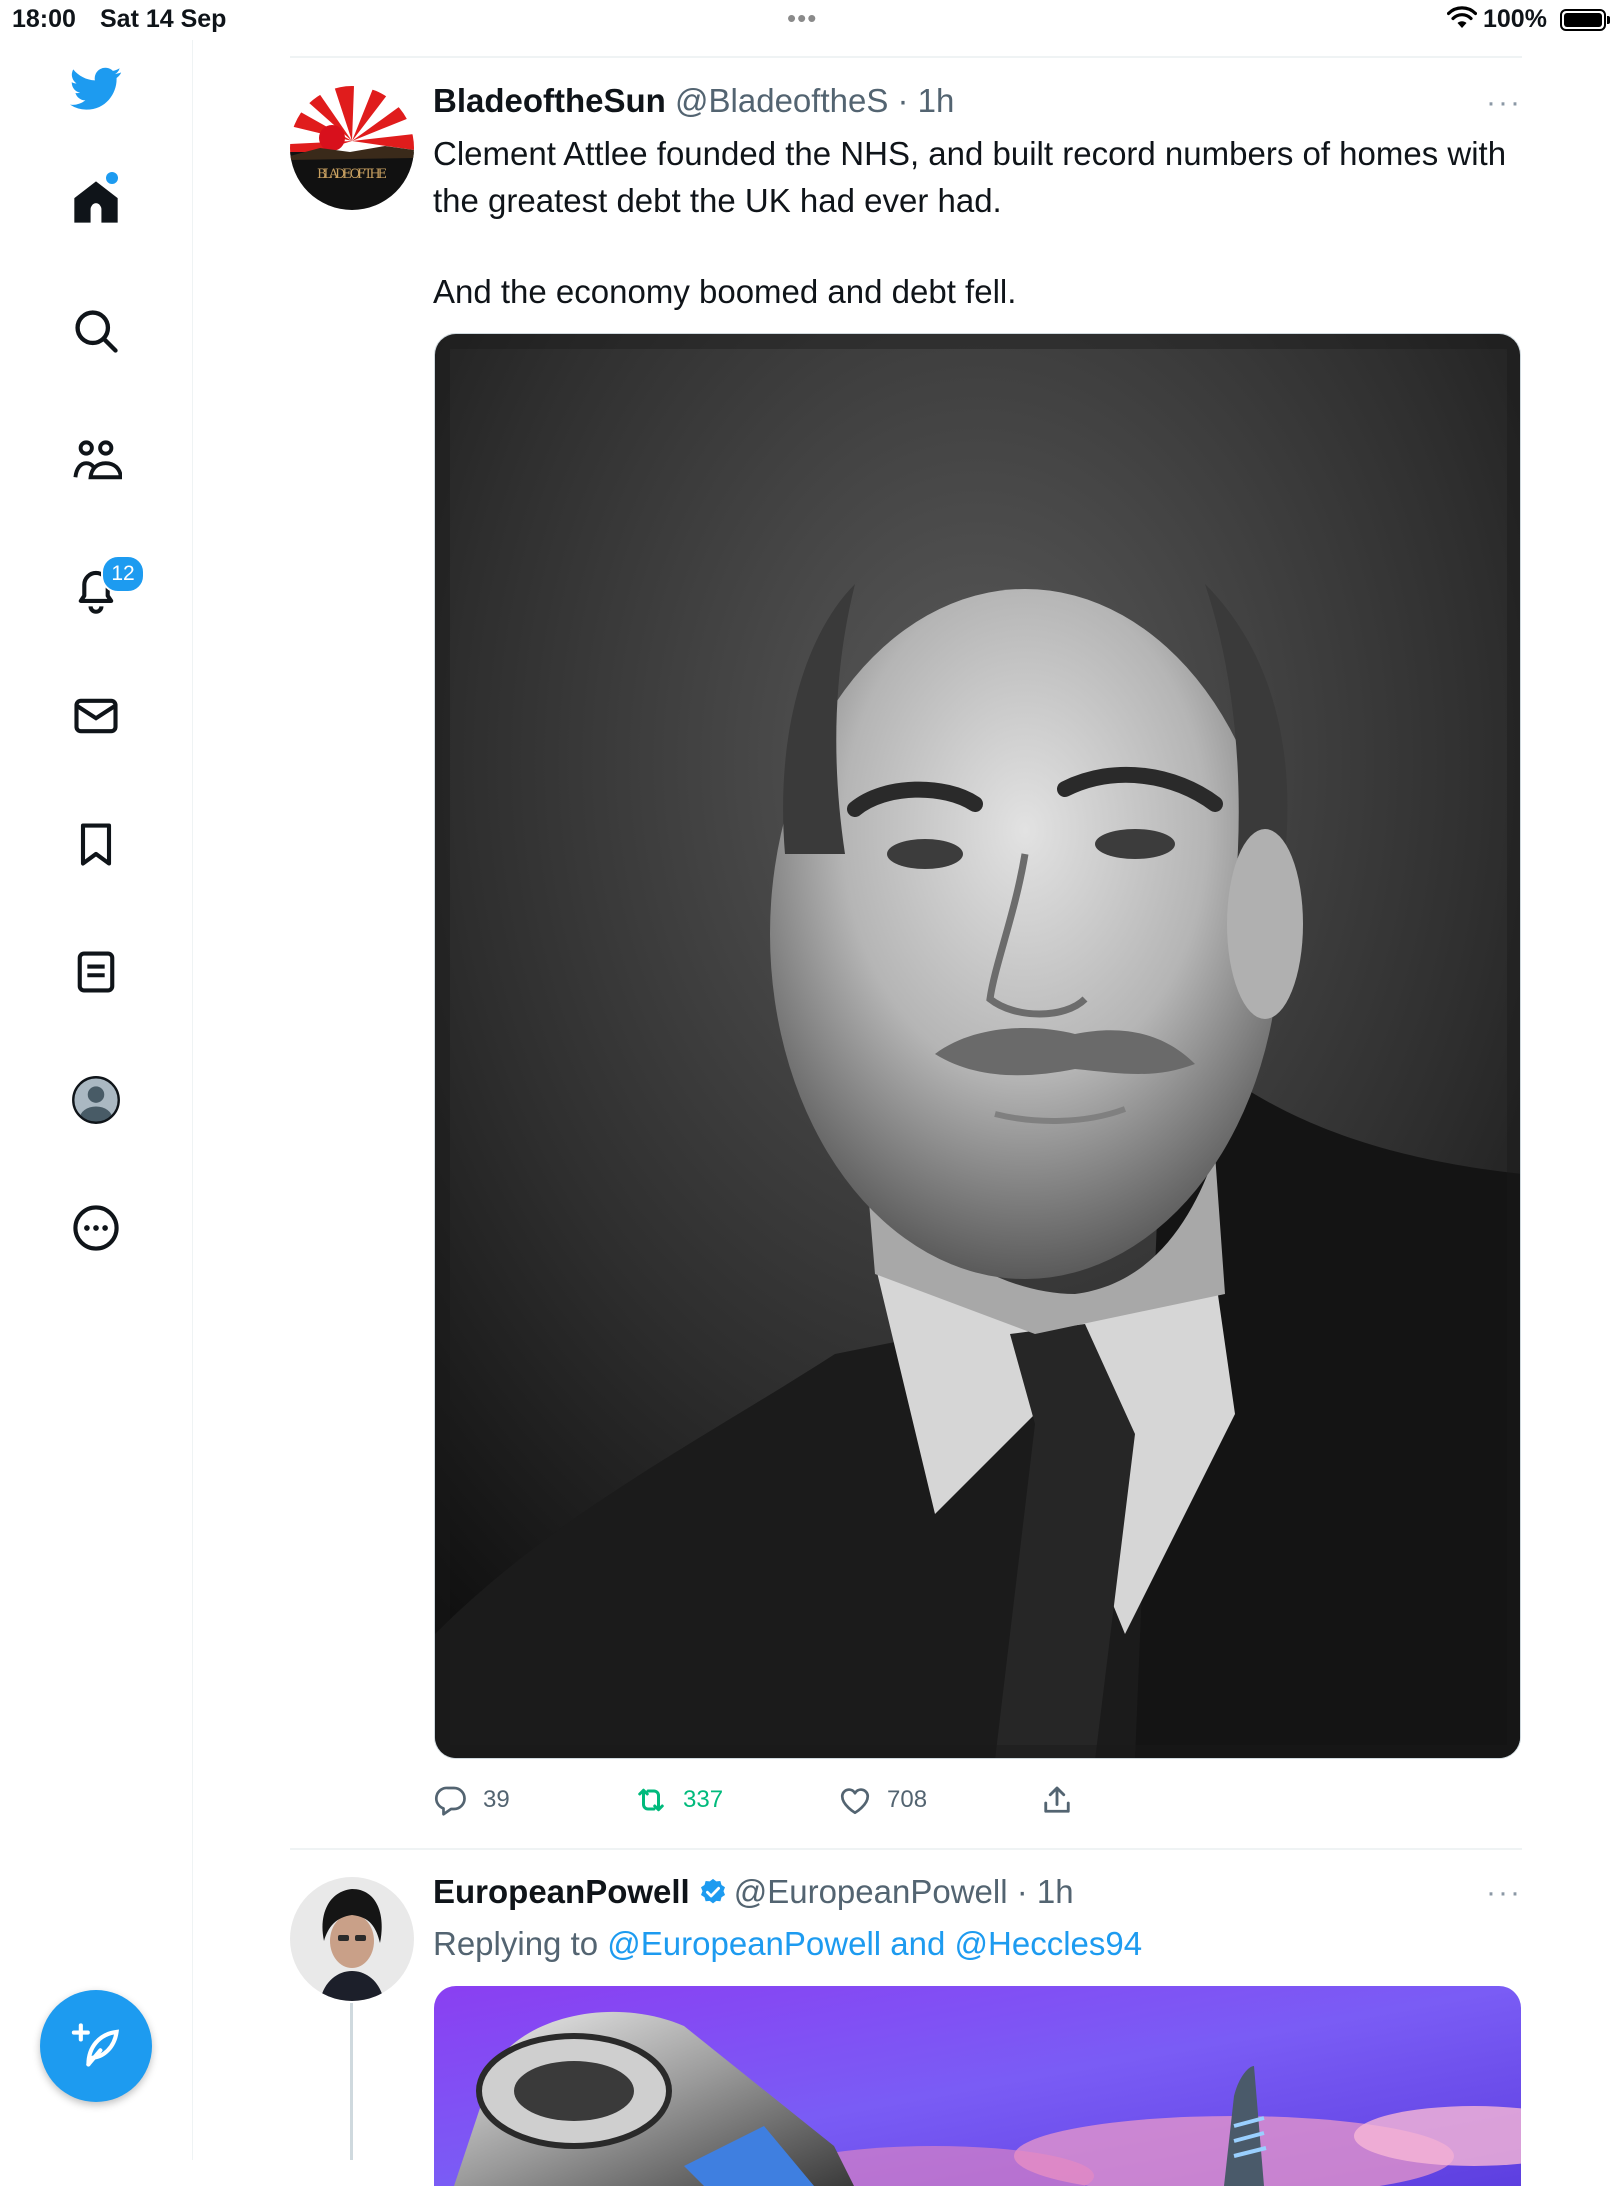 Image resolution: width=1620 pixels, height=2186 pixels. Describe the element at coordinates (1515, 19) in the screenshot. I see `battery-percentage: 100%` at that location.